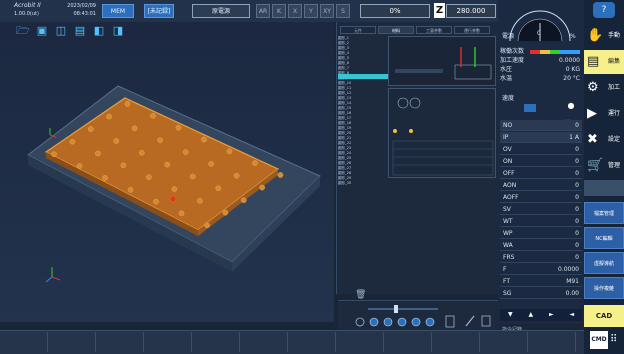  Describe the element at coordinates (395, 11) in the screenshot. I see `progress-display: 0%` at that location.